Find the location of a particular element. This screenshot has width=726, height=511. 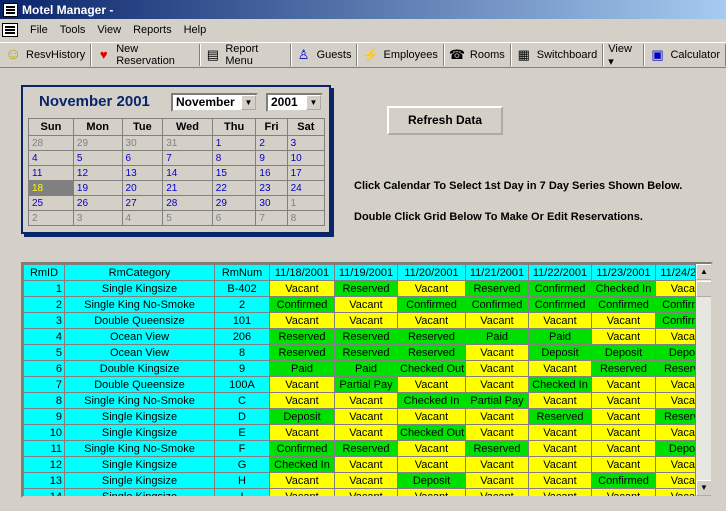

calendar-day: 30 is located at coordinates (271, 203).